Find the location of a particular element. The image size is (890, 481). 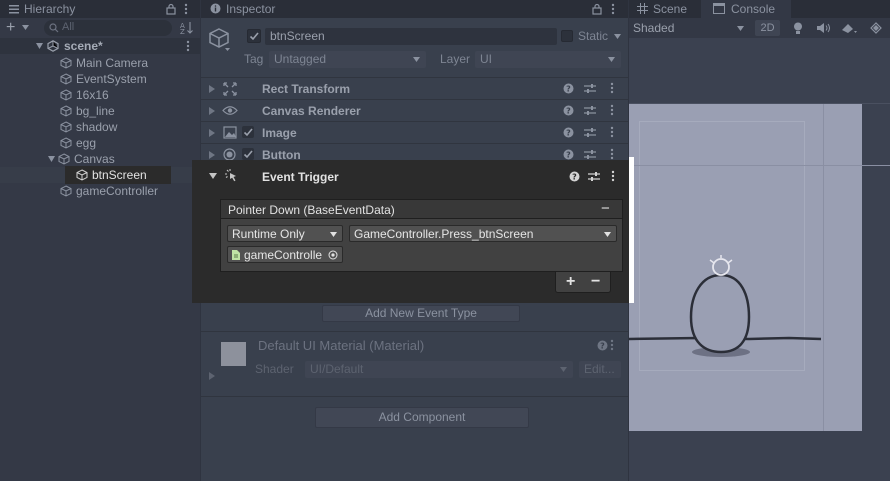

hierarchy-item-label: Canvas is located at coordinates (94, 159).